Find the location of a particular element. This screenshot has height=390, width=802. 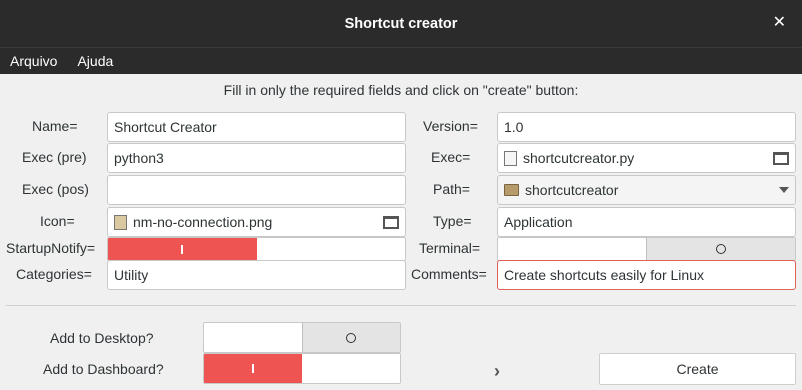

menu-arquivo: Arquivo is located at coordinates (33, 61).